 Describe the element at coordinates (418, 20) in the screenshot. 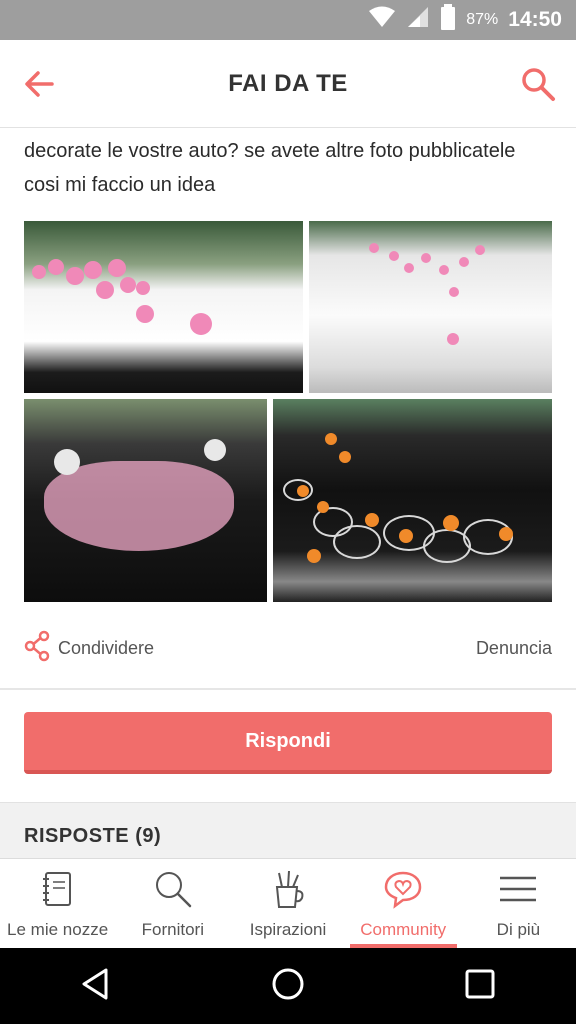

I see `signal-icon` at that location.